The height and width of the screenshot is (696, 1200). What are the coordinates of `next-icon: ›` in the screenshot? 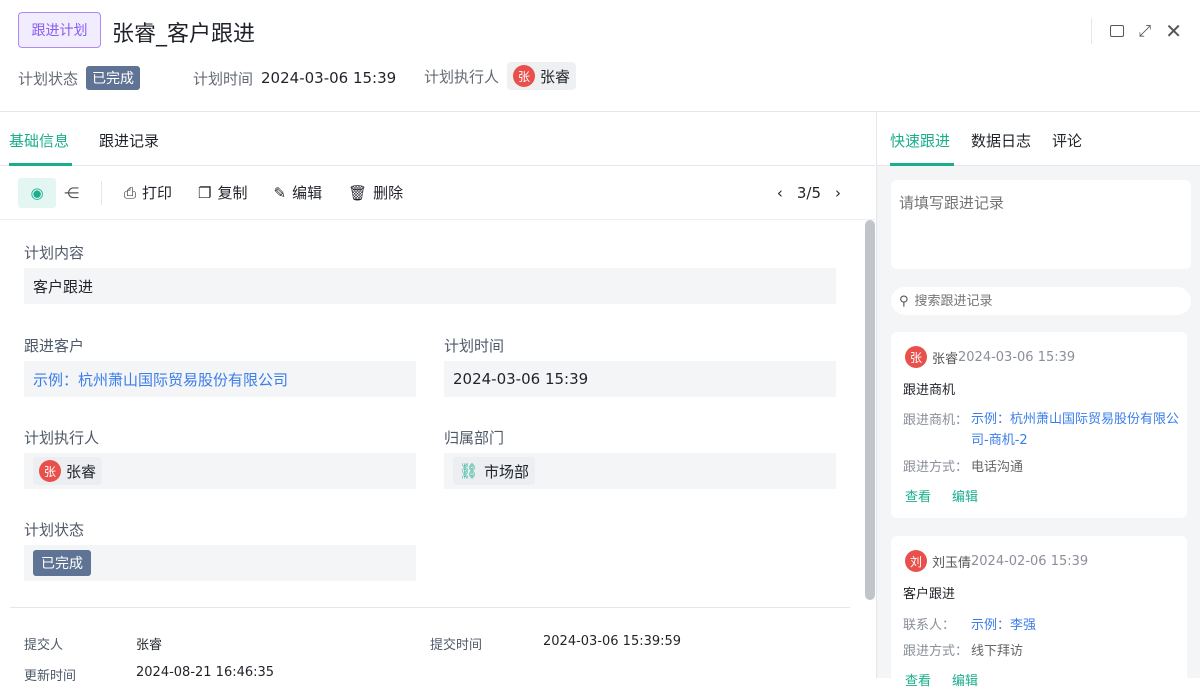 It's located at (838, 193).